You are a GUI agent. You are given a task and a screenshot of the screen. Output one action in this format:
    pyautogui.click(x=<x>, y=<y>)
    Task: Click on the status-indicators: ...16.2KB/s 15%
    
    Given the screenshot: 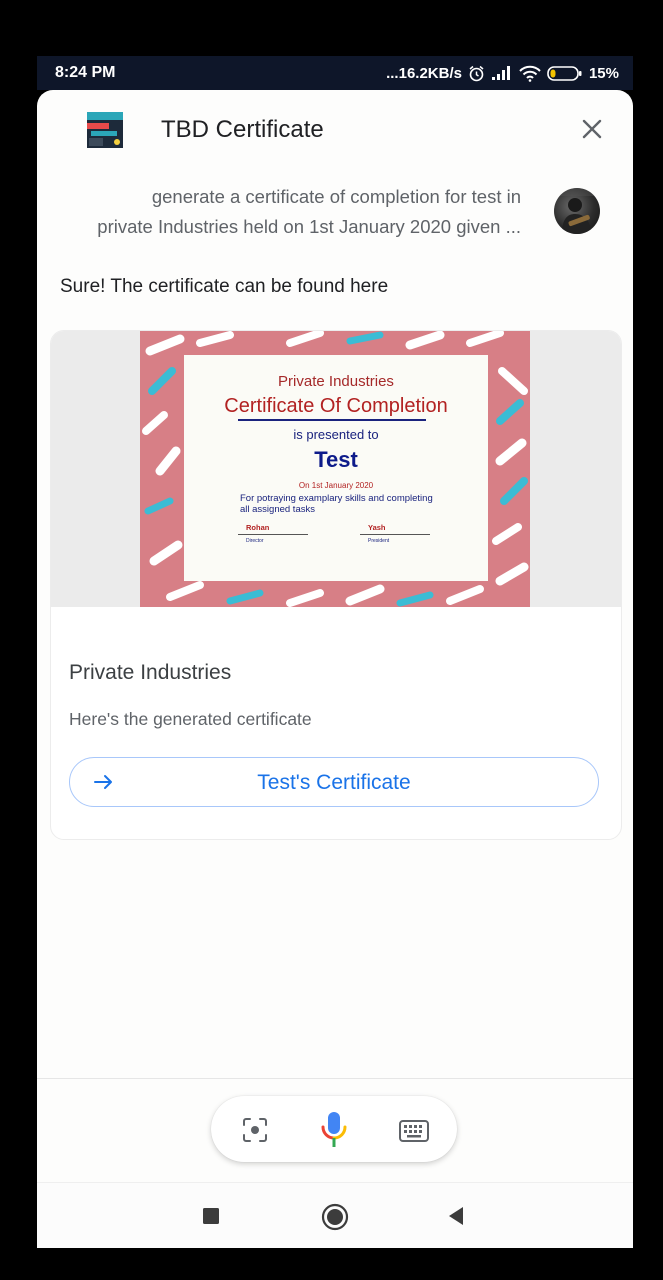 What is the action you would take?
    pyautogui.click(x=502, y=73)
    